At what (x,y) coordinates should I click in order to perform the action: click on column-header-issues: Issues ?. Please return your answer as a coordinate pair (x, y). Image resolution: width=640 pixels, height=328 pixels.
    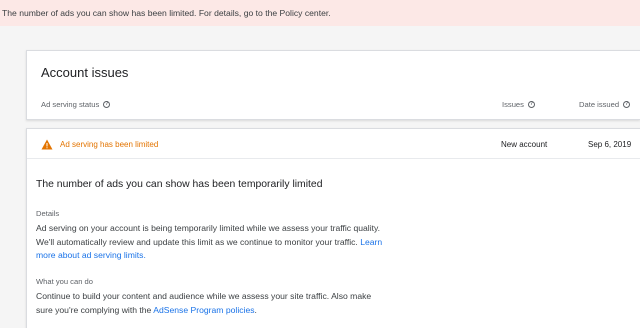
    Looking at the image, I should click on (518, 104).